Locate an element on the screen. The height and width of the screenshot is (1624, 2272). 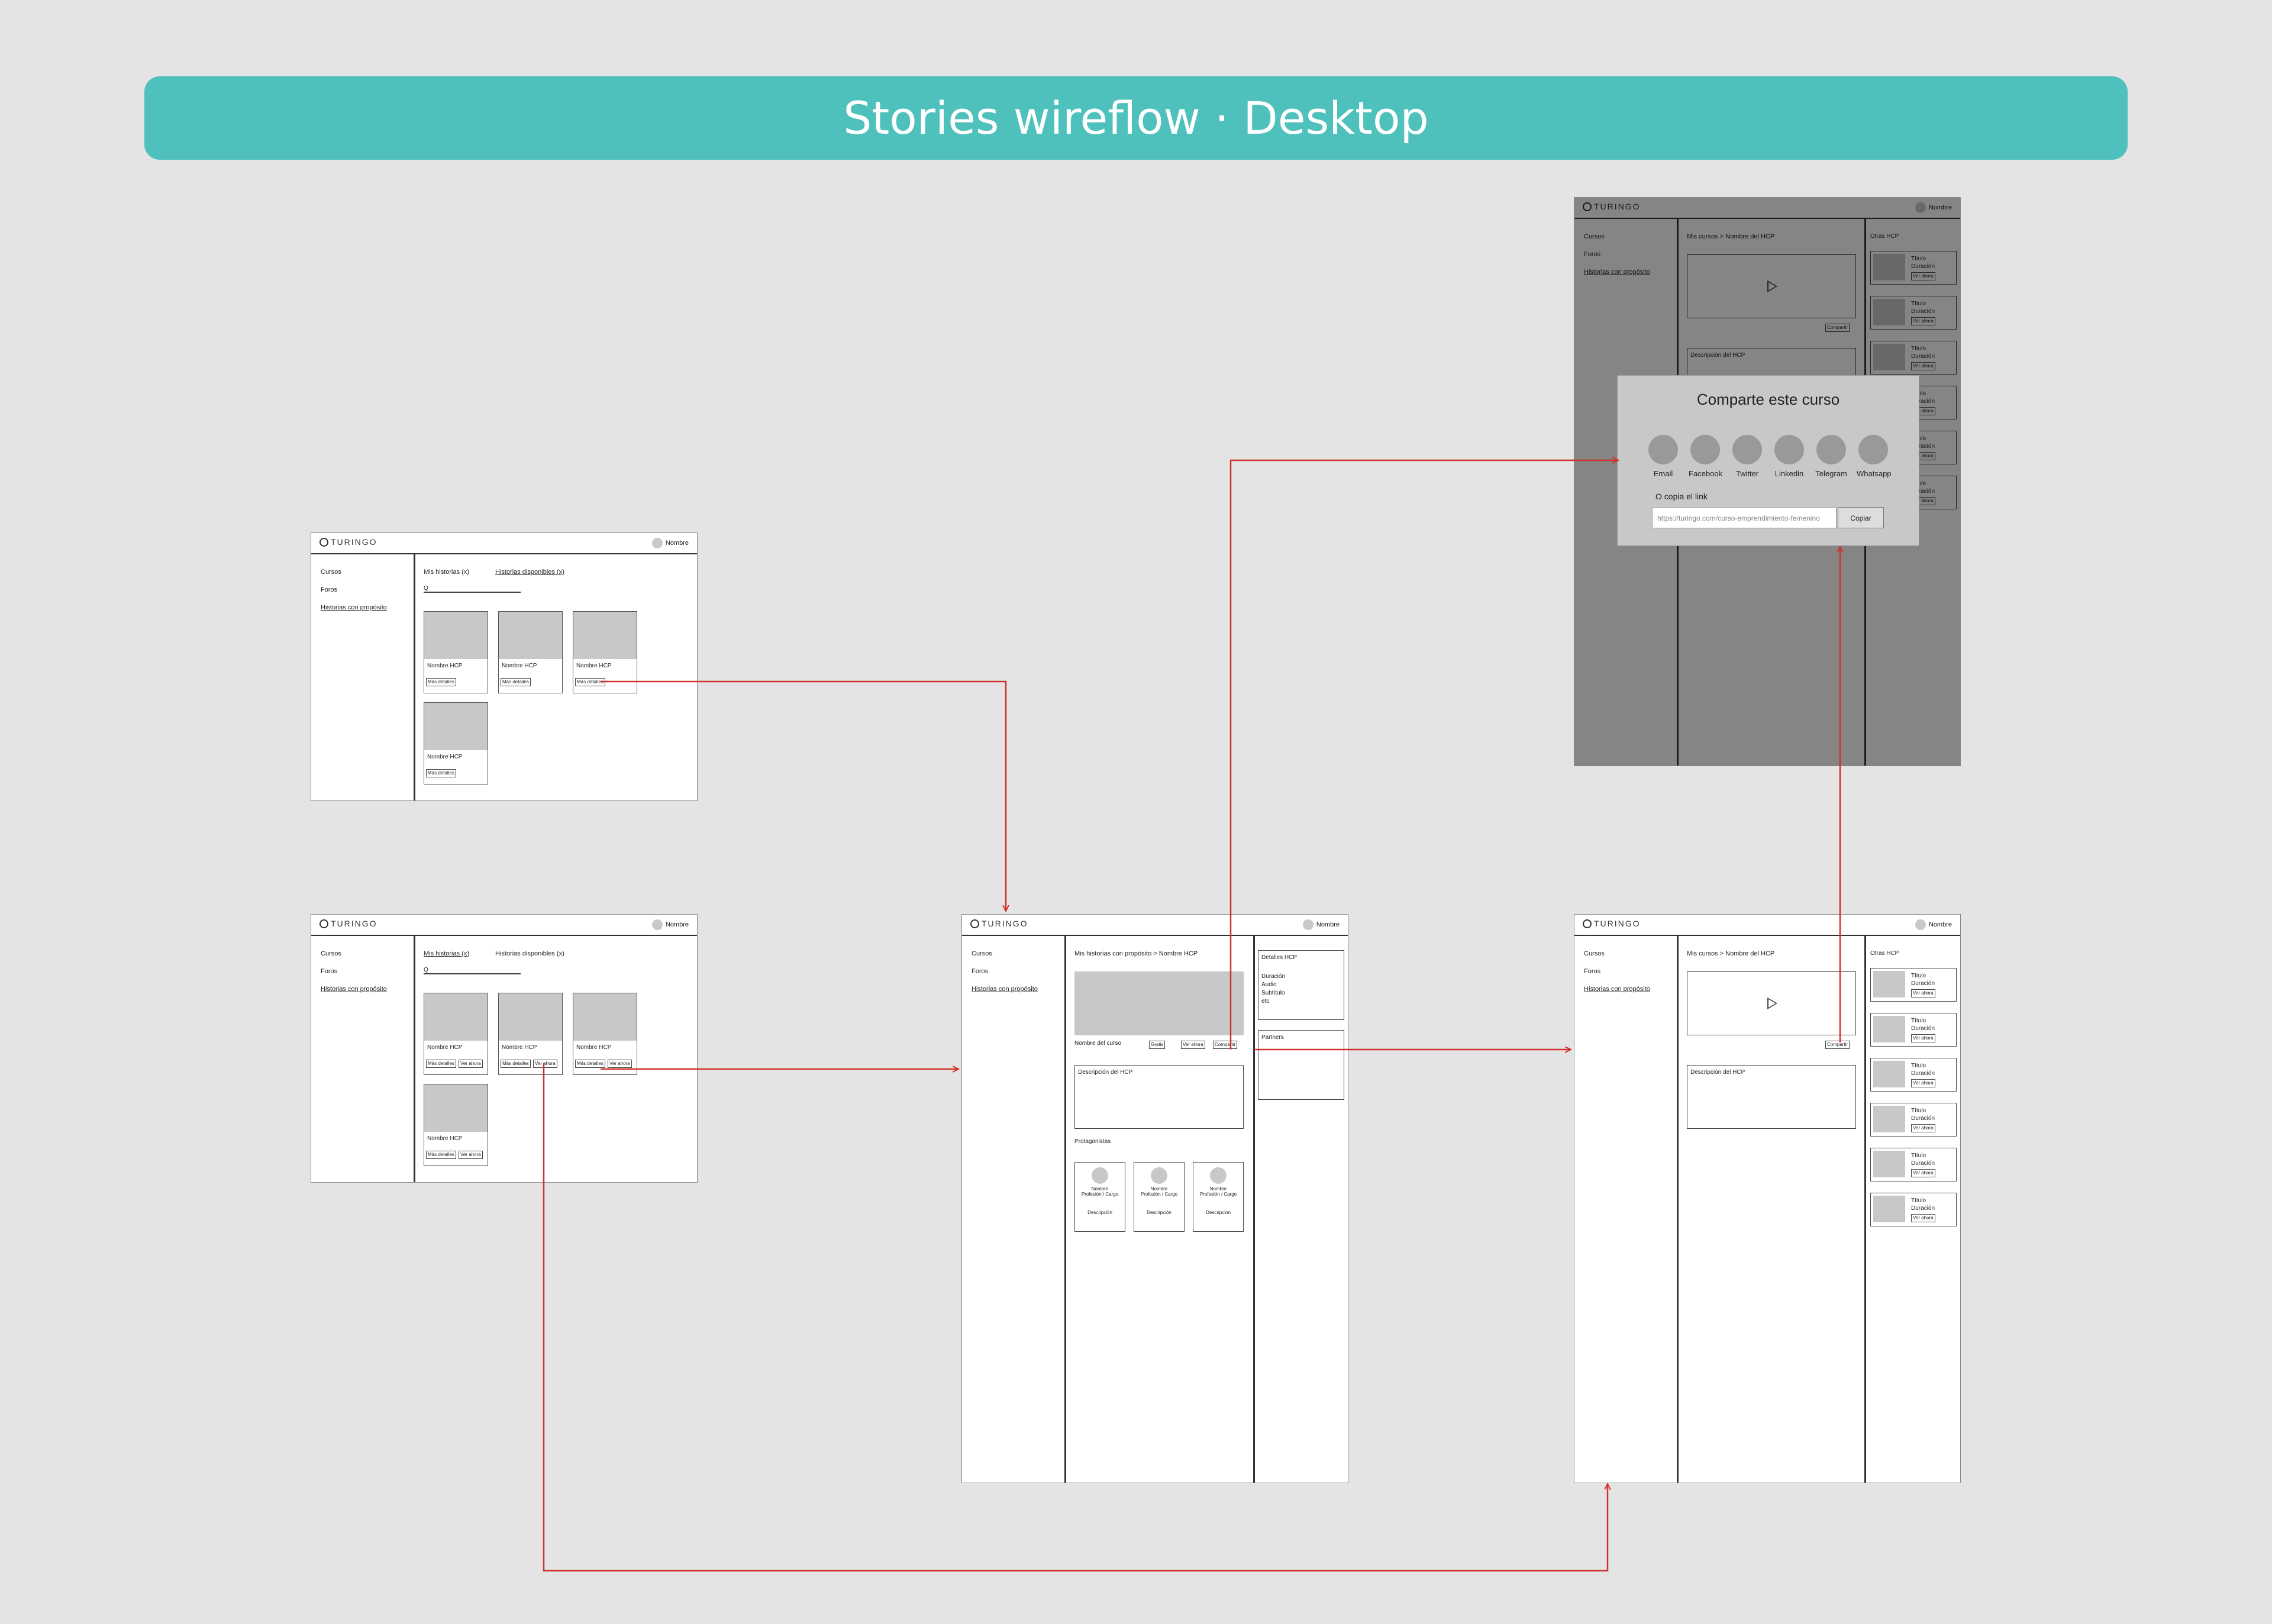
arrow-available-to-detail is located at coordinates (803, 796).